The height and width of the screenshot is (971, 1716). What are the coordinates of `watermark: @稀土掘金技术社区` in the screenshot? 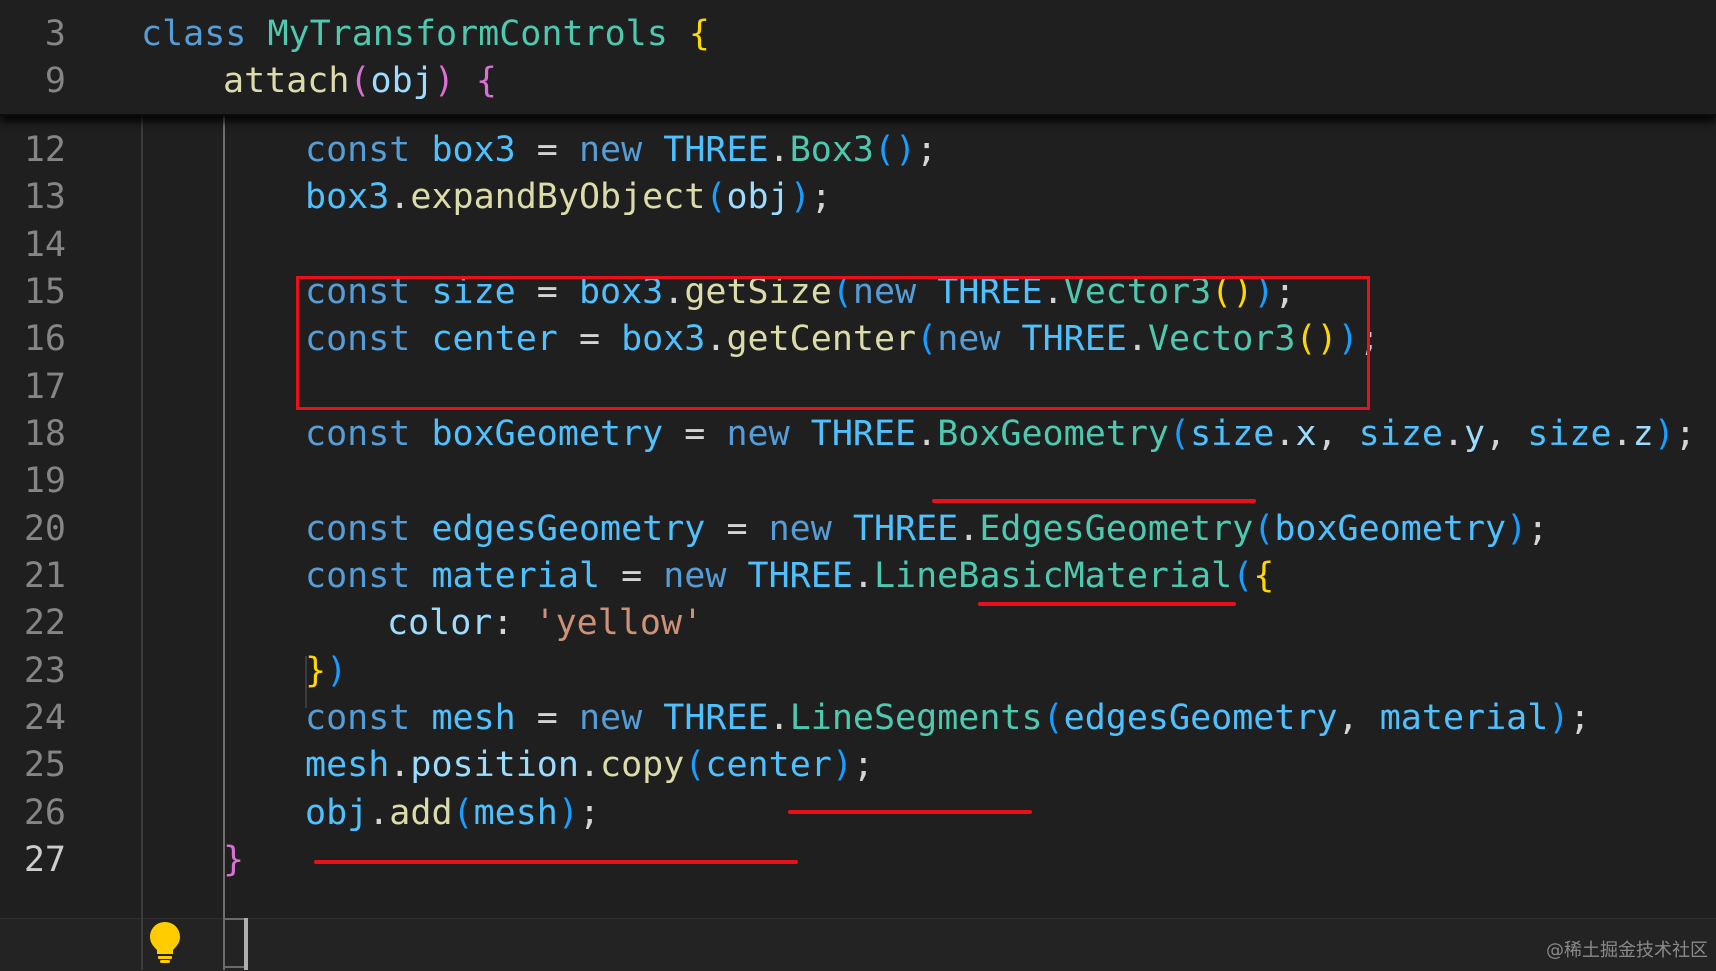 It's located at (1627, 950).